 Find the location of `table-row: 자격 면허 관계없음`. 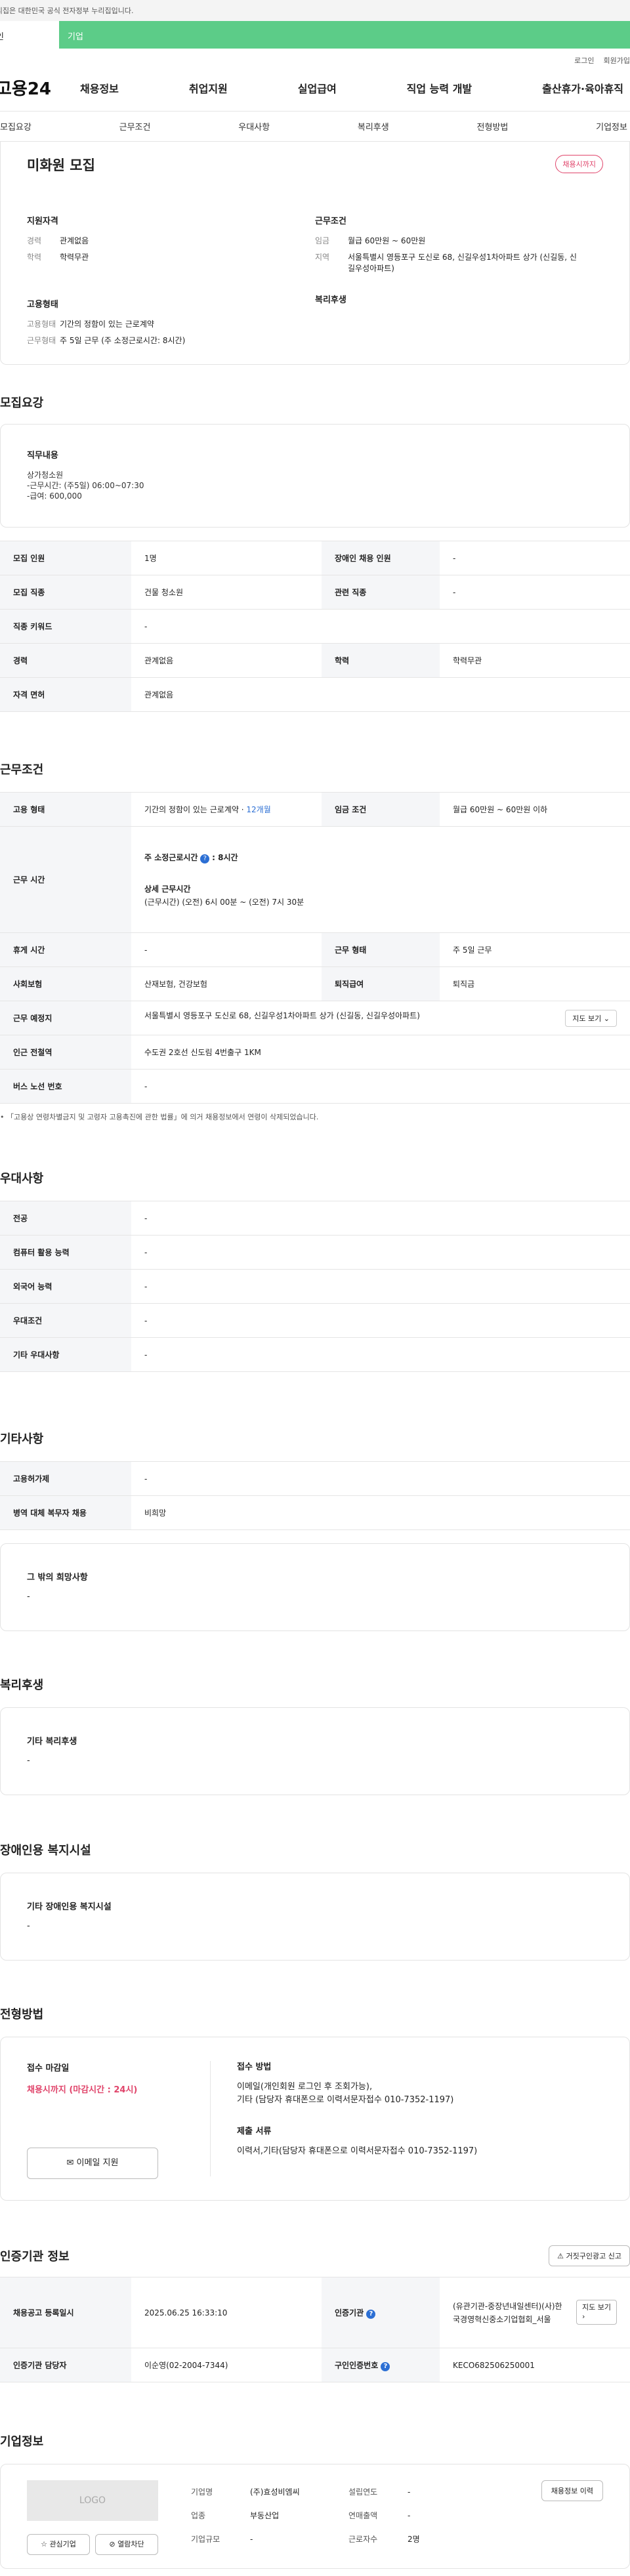

table-row: 자격 면허 관계없음 is located at coordinates (315, 694).